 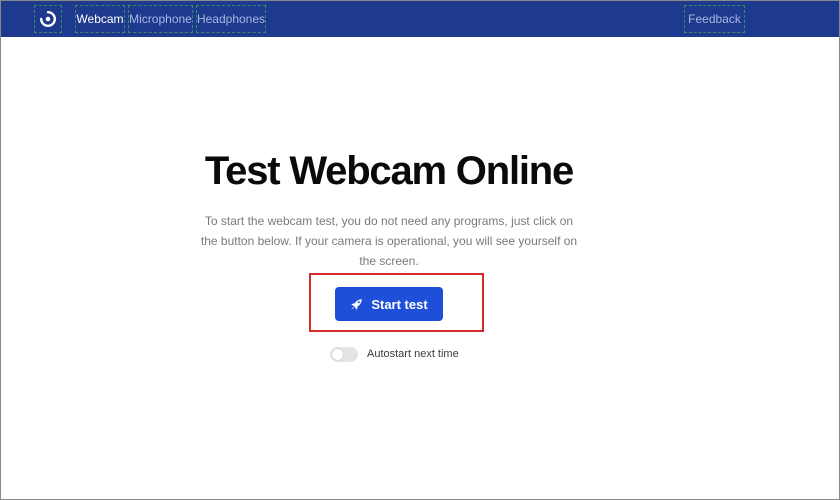 I want to click on top-navbar: Webcam Microphone Headphones Feedback, so click(x=420, y=19).